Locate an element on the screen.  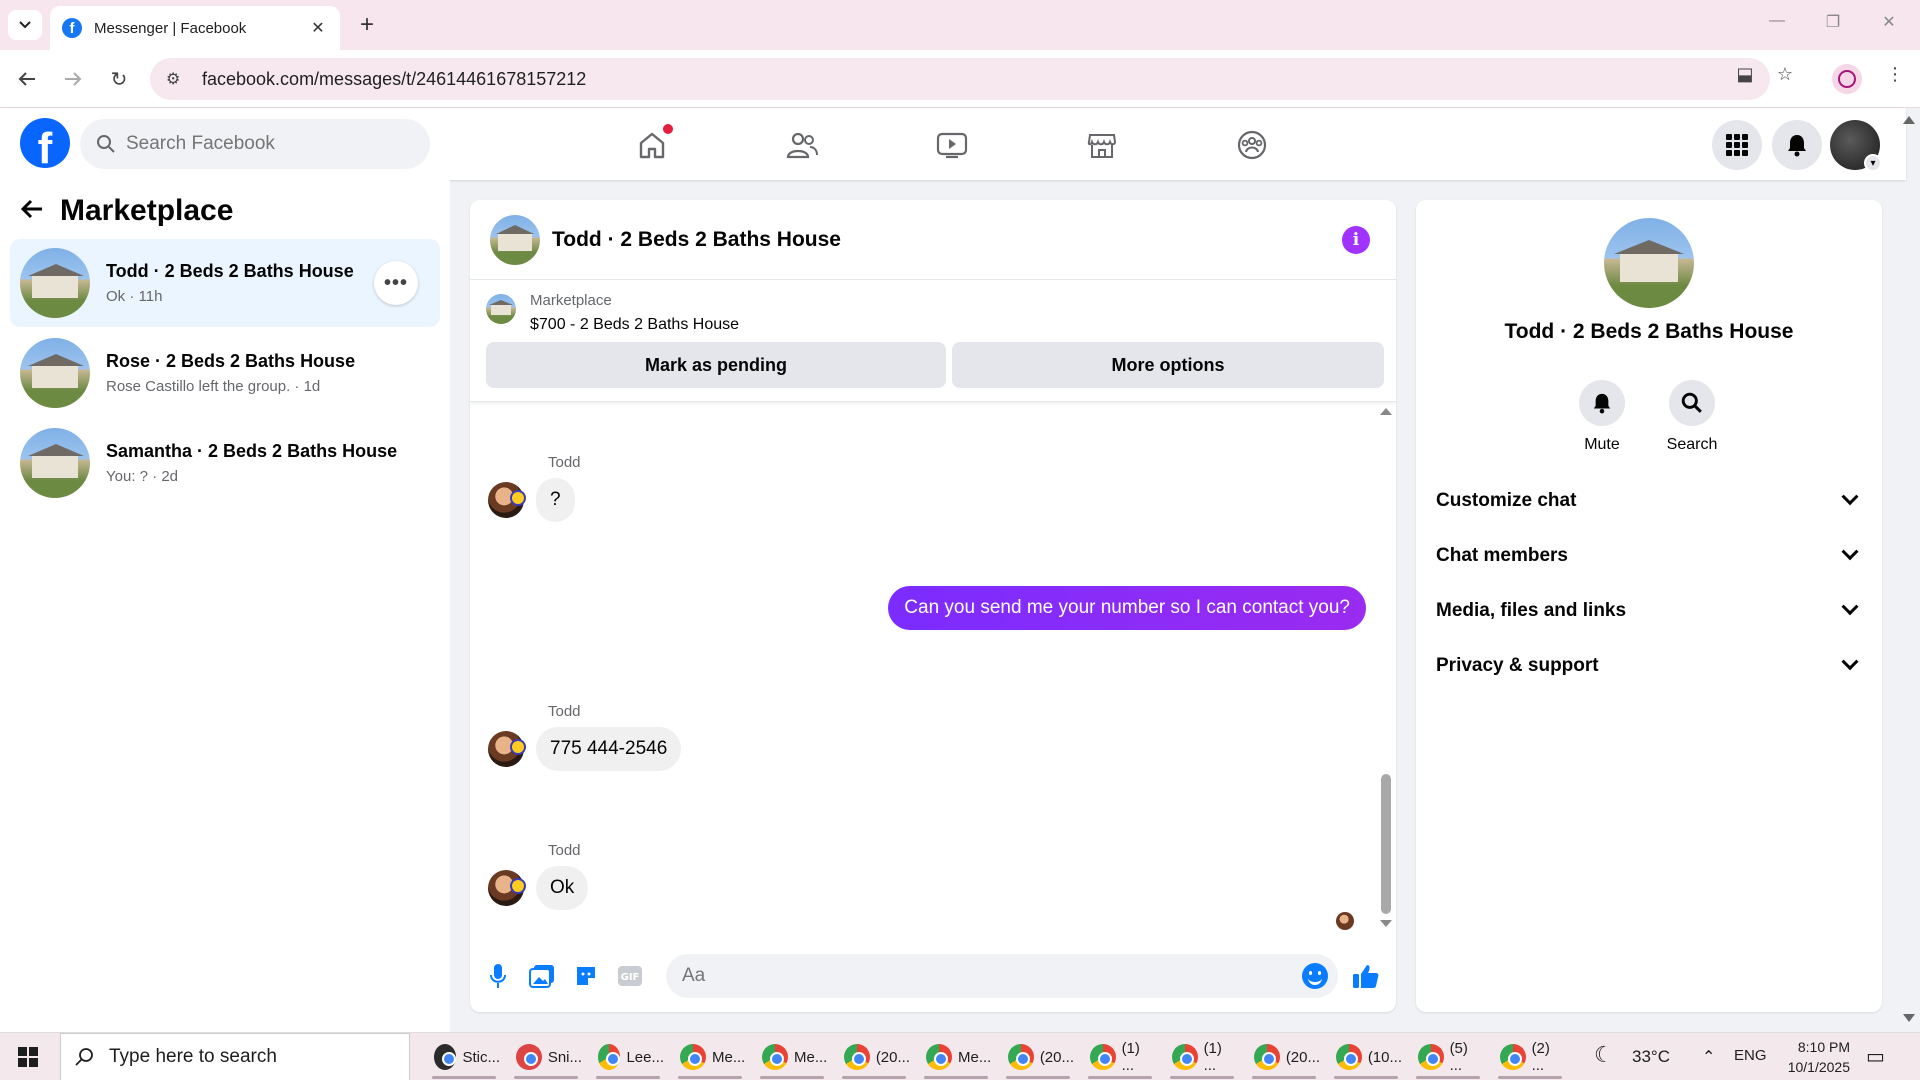
bookmark-star-icon: ☆ is located at coordinates (1785, 74).